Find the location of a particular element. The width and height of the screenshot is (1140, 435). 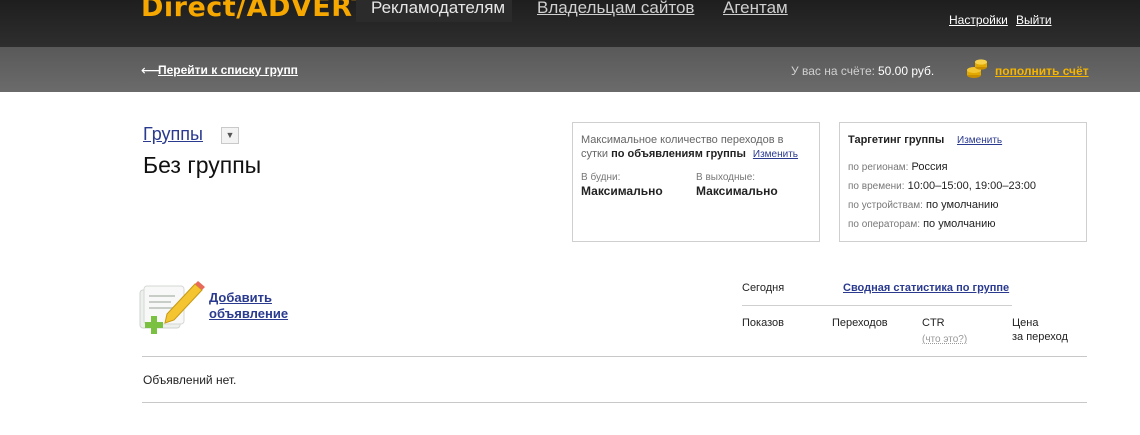

targeting-row-regions: по регионам: Россия is located at coordinates (898, 167).